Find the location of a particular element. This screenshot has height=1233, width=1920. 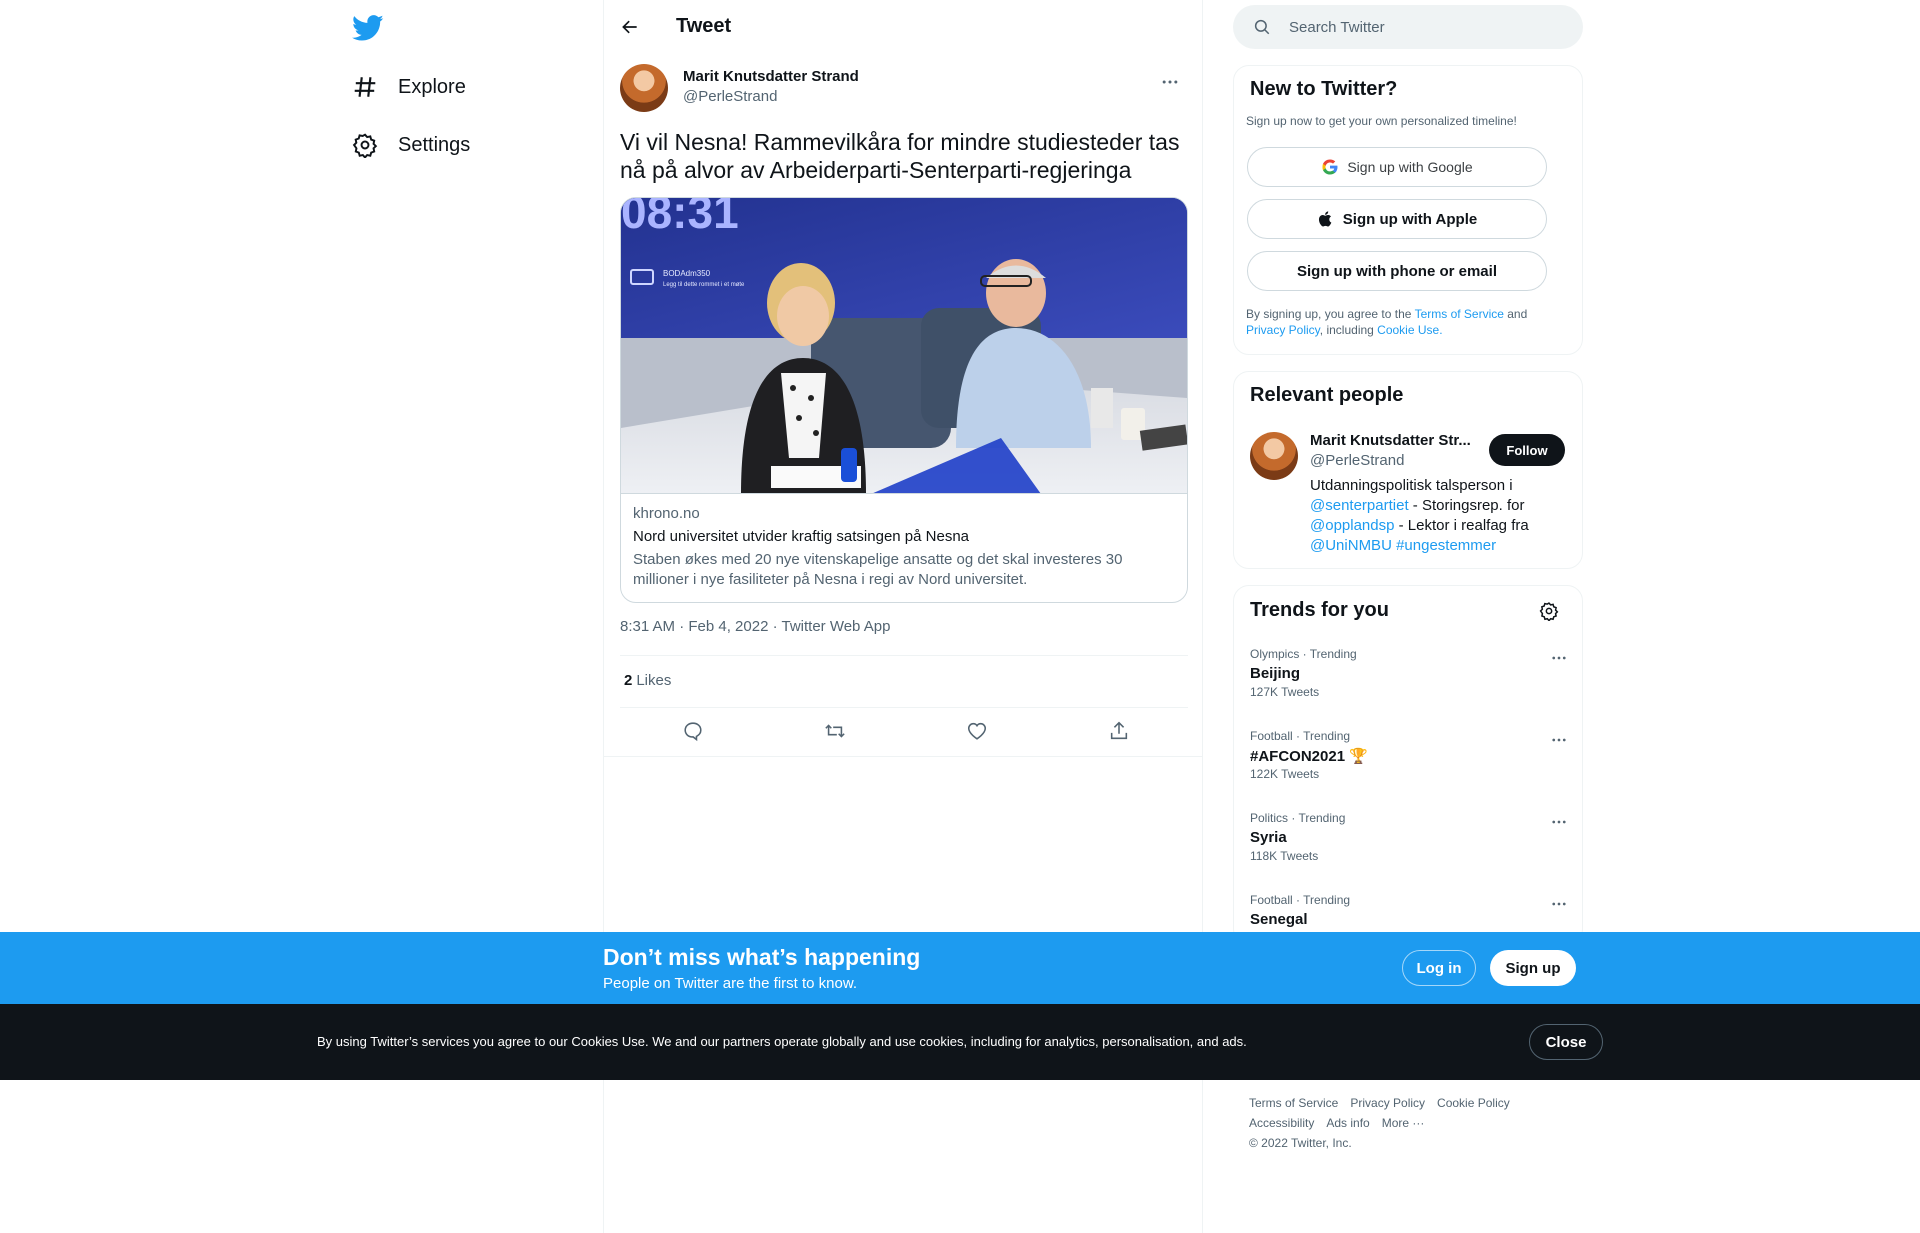

footer-privacy-link: Privacy Policy is located at coordinates (1387, 1103).